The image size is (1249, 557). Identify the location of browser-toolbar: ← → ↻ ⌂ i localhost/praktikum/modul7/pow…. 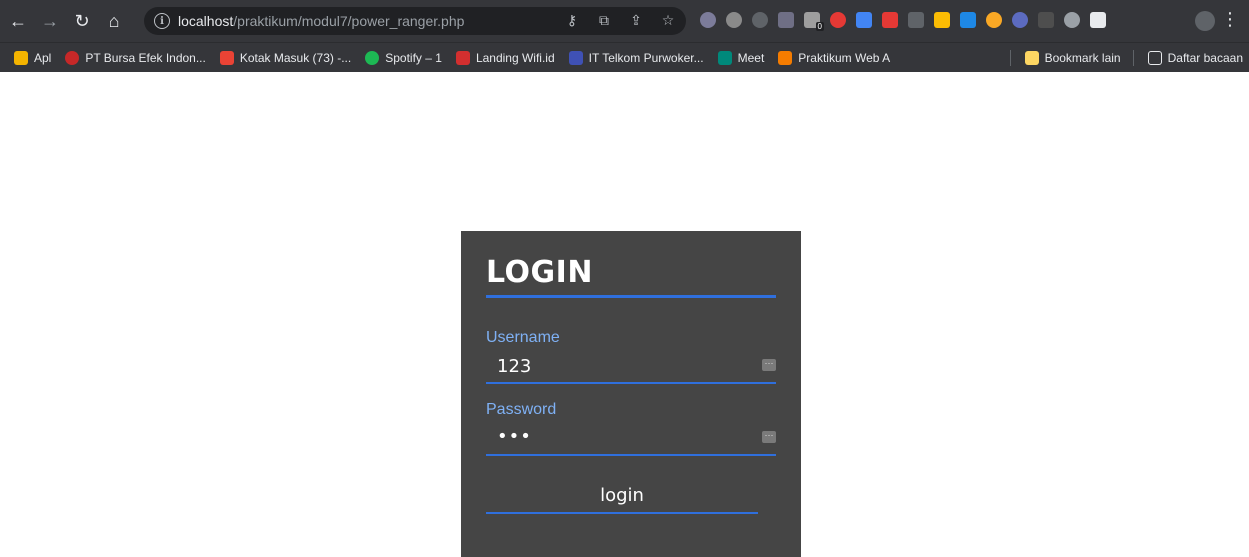
(624, 21).